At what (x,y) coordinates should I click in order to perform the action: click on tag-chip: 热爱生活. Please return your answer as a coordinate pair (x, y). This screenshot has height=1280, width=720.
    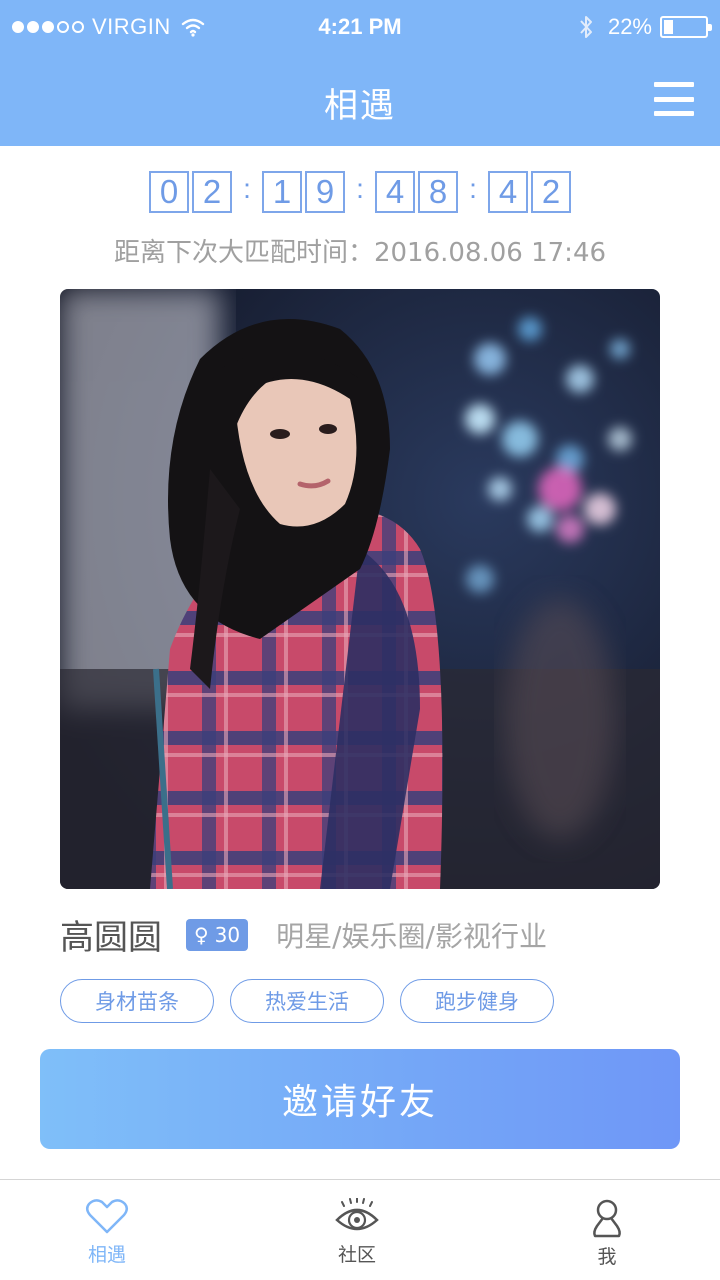
    Looking at the image, I should click on (307, 1001).